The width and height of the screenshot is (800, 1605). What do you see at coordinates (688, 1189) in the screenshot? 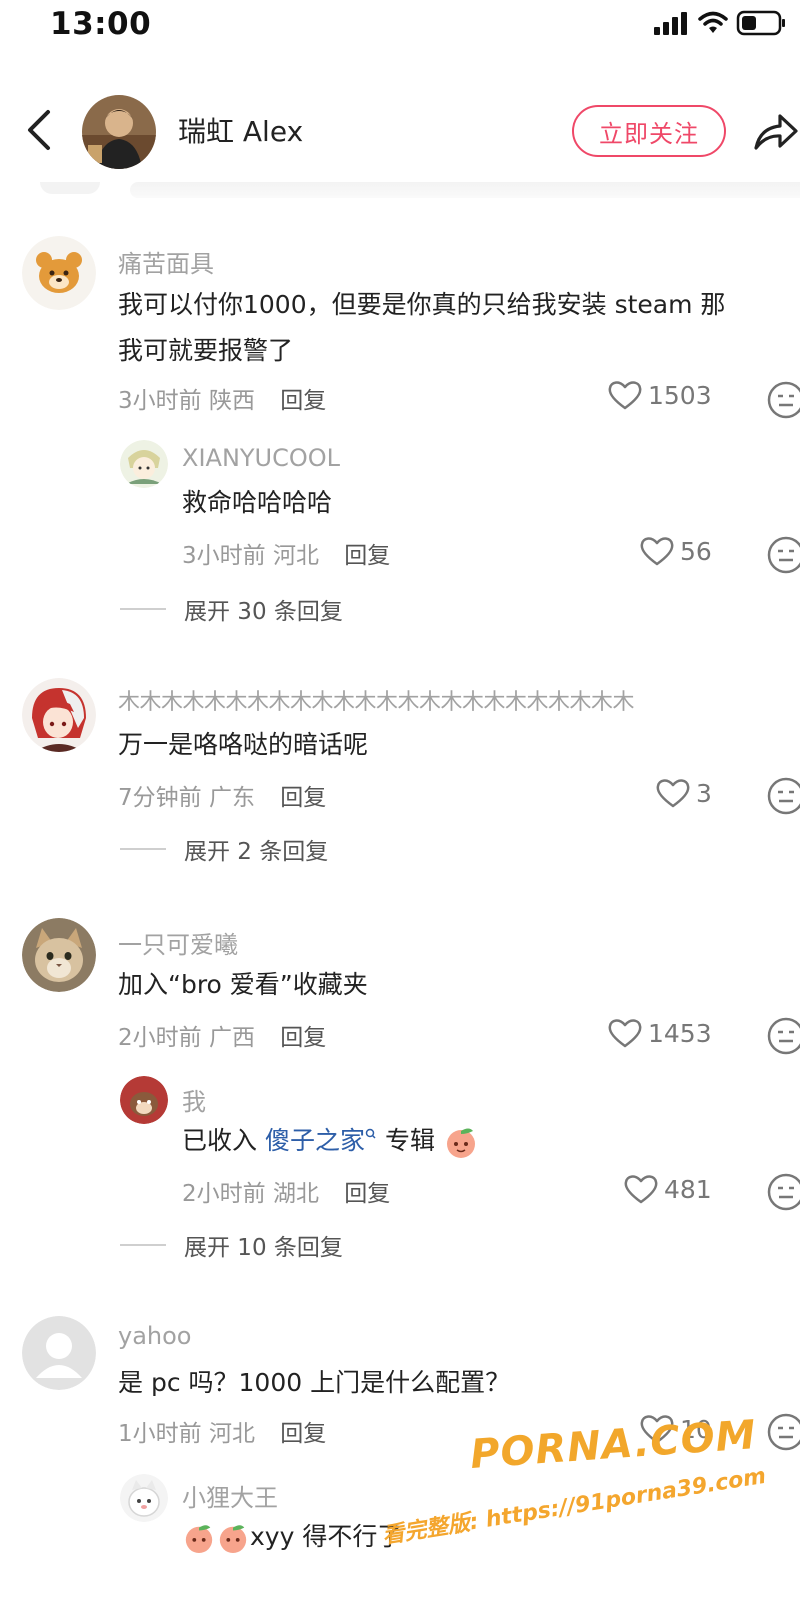
I see `like-count: 481` at bounding box center [688, 1189].